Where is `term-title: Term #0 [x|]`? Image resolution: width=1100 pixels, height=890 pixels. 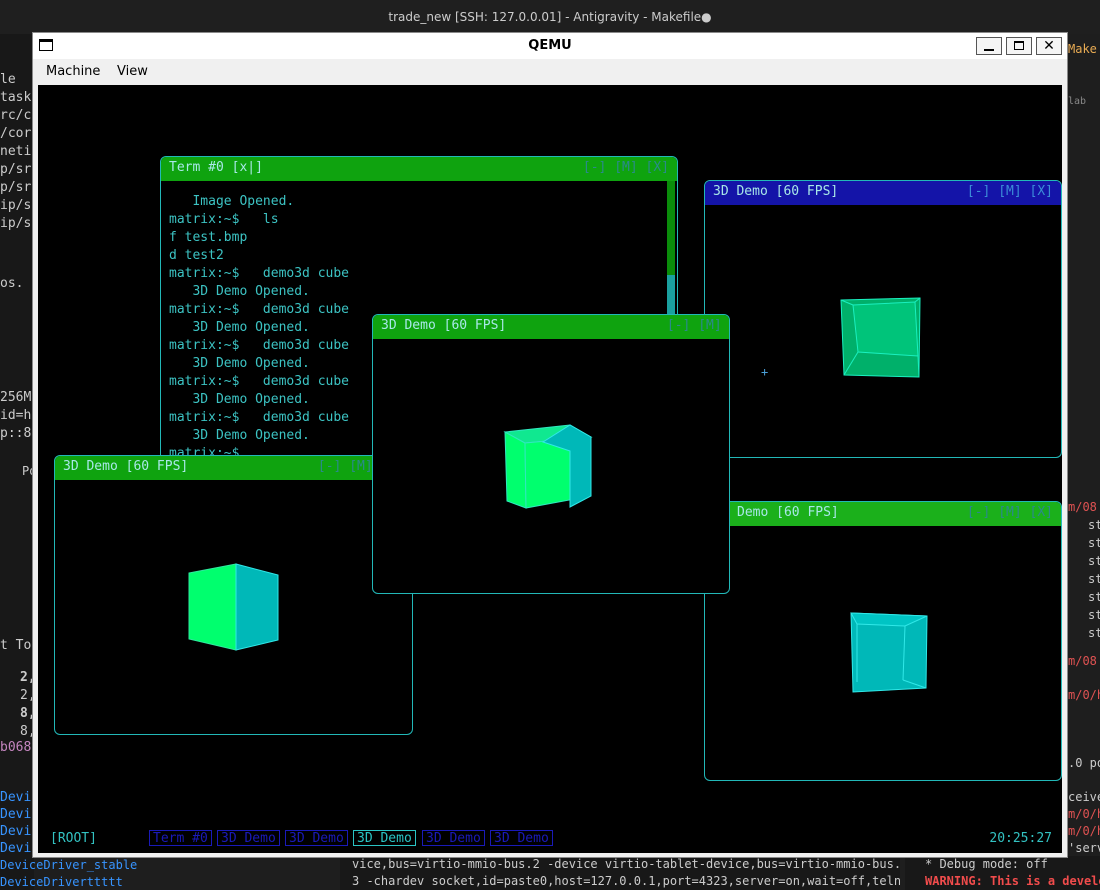 term-title: Term #0 [x|] is located at coordinates (216, 167).